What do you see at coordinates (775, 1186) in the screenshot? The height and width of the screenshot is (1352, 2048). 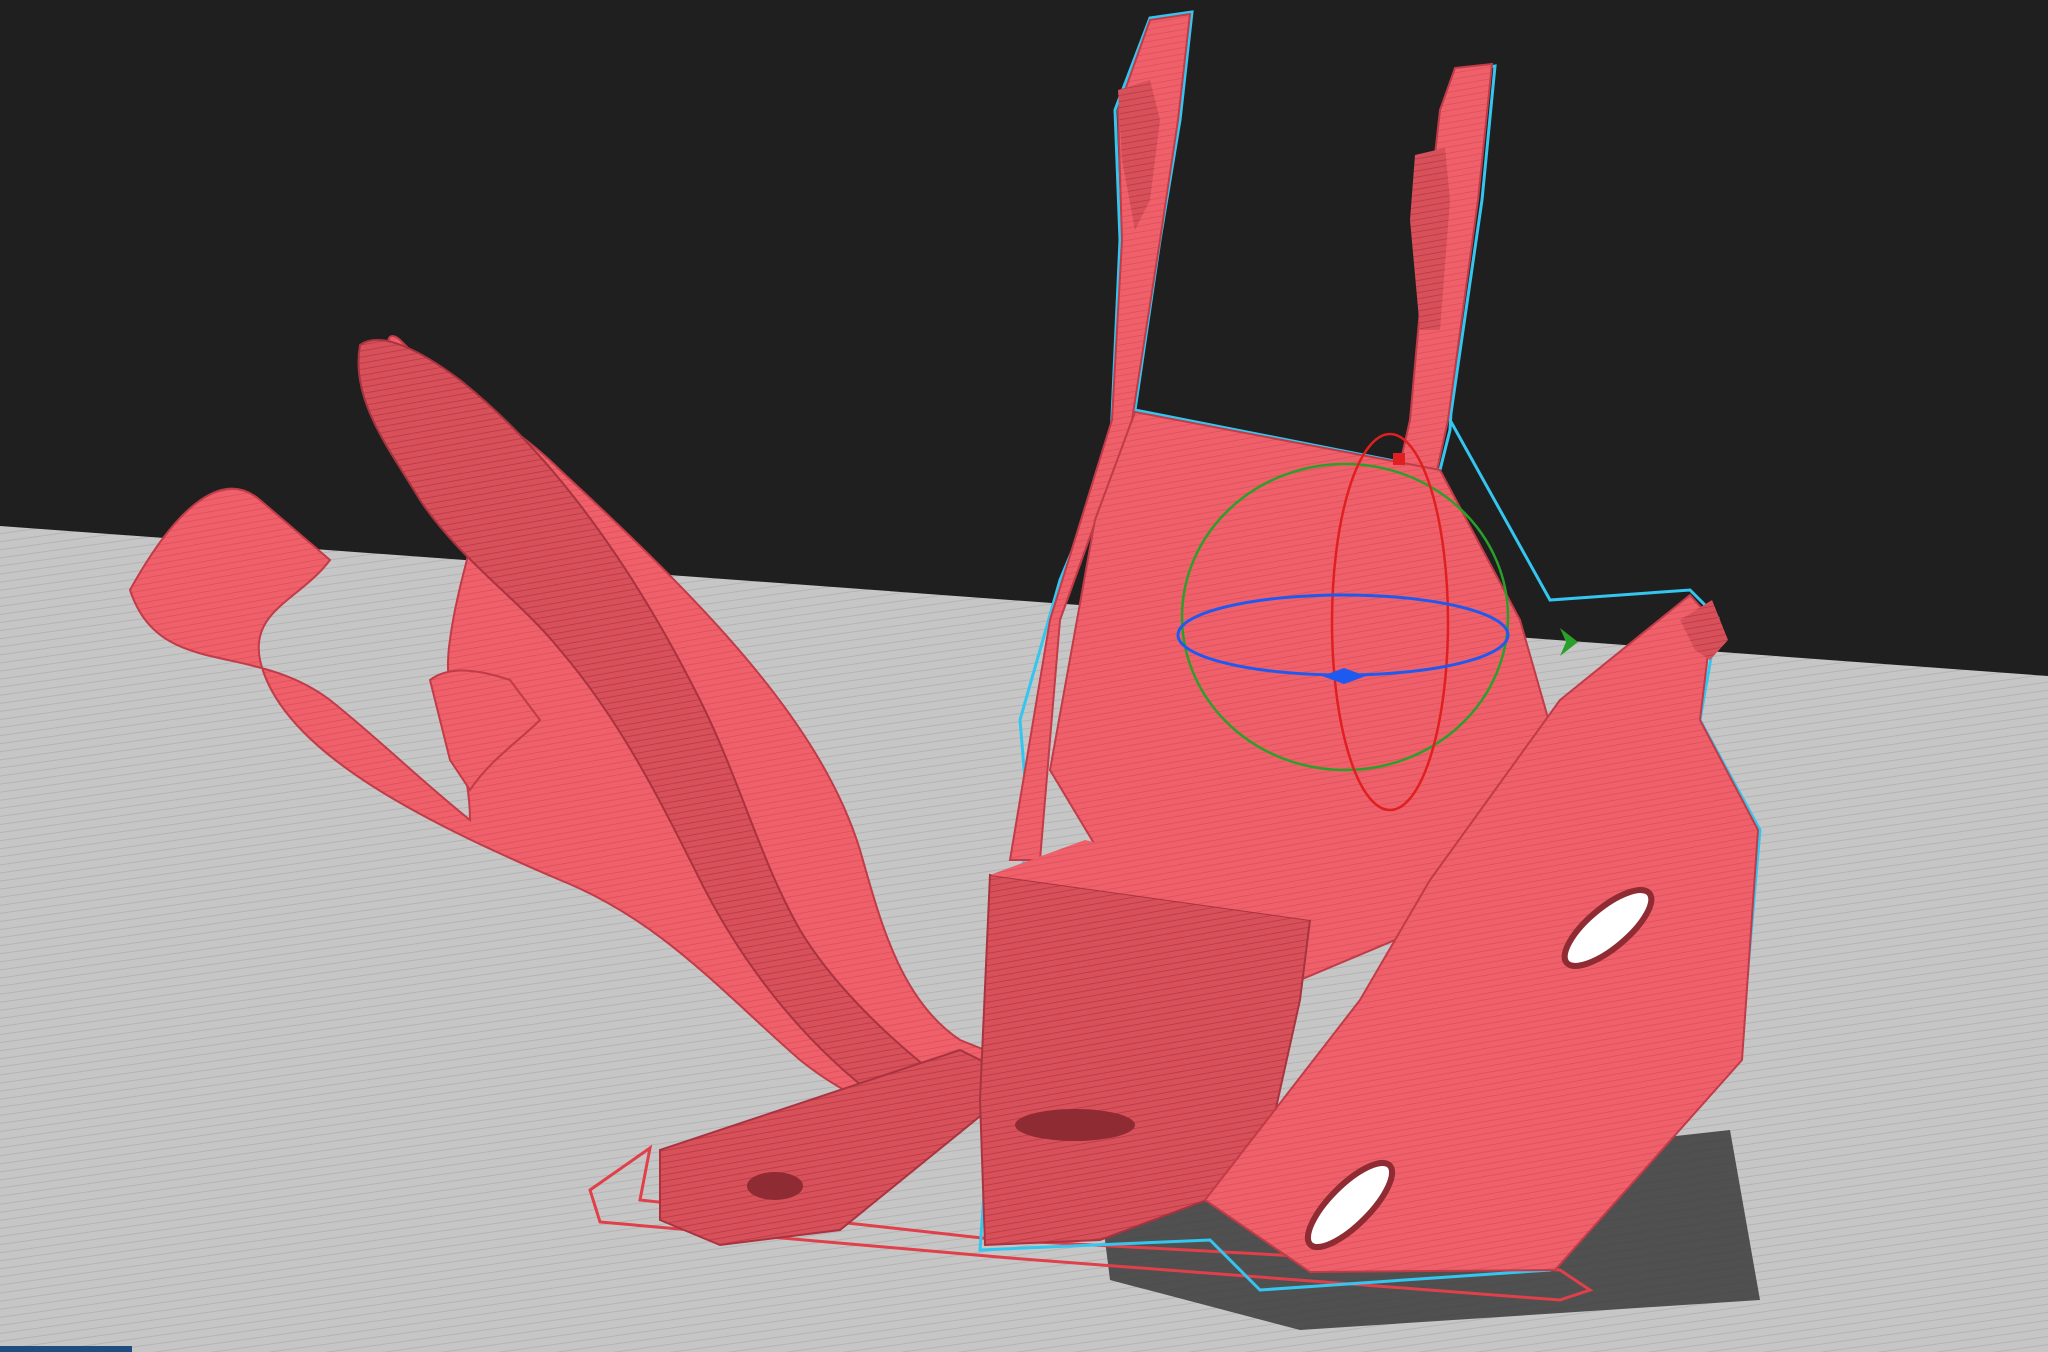 I see `arm-base-hole` at bounding box center [775, 1186].